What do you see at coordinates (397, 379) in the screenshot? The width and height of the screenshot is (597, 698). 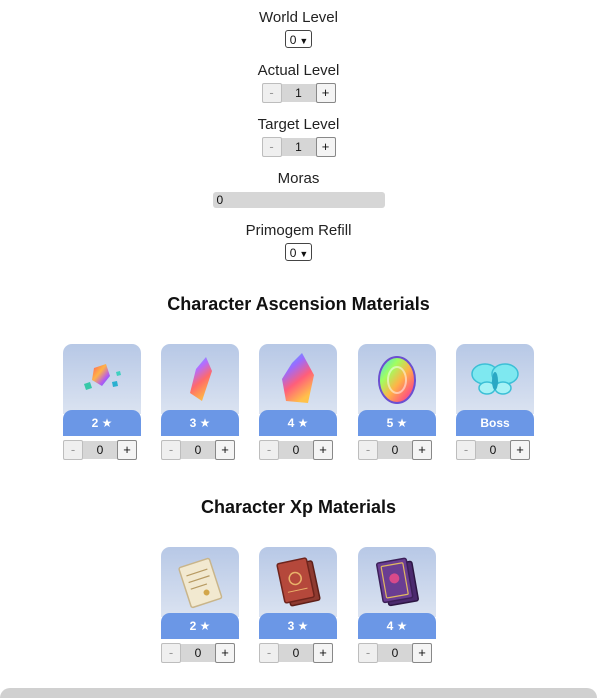 I see `gem-gemstone-icon` at bounding box center [397, 379].